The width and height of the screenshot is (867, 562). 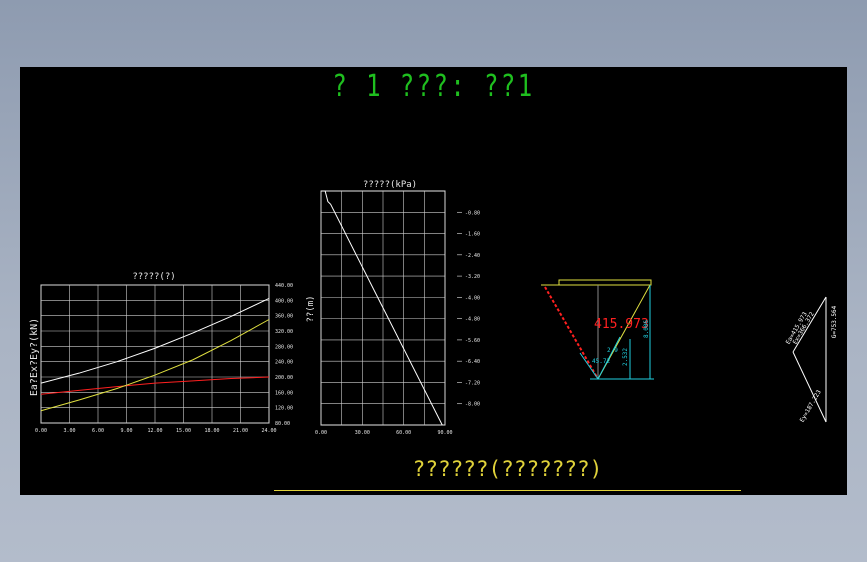 I want to click on drawing-caption: ??????(???????), so click(x=507, y=469).